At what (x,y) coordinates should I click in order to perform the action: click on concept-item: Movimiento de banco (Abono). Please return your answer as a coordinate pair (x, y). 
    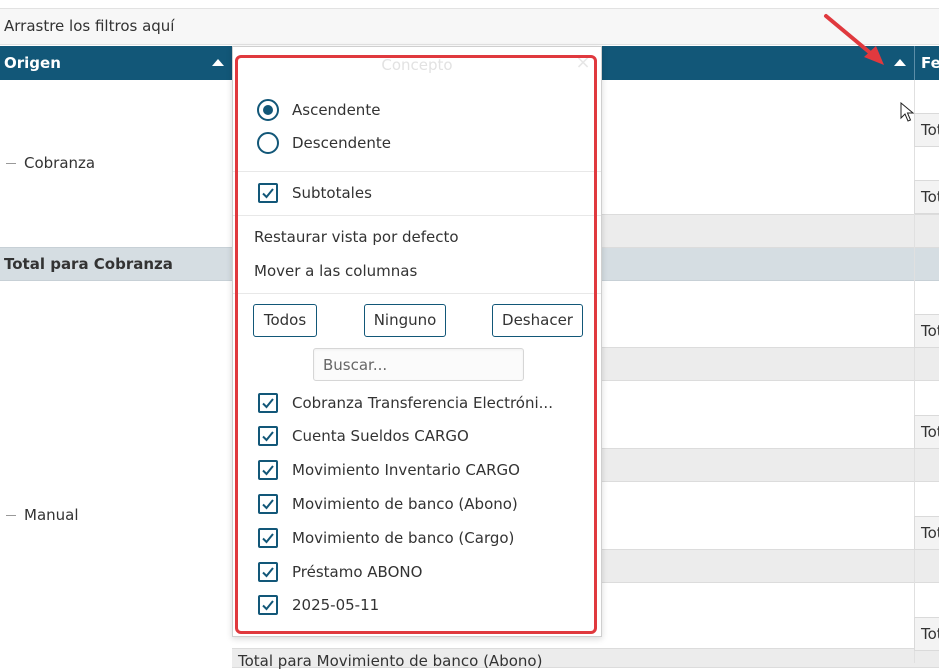
    Looking at the image, I should click on (418, 504).